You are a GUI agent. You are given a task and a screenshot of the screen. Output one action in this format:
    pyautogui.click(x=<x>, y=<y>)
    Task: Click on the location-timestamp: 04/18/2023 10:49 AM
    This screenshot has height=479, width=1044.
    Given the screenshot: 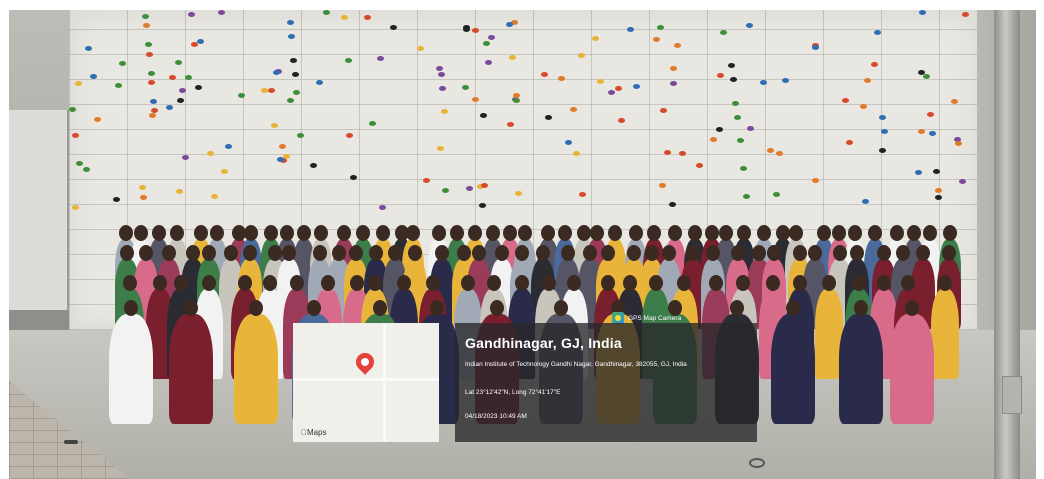 What is the action you would take?
    pyautogui.click(x=496, y=416)
    